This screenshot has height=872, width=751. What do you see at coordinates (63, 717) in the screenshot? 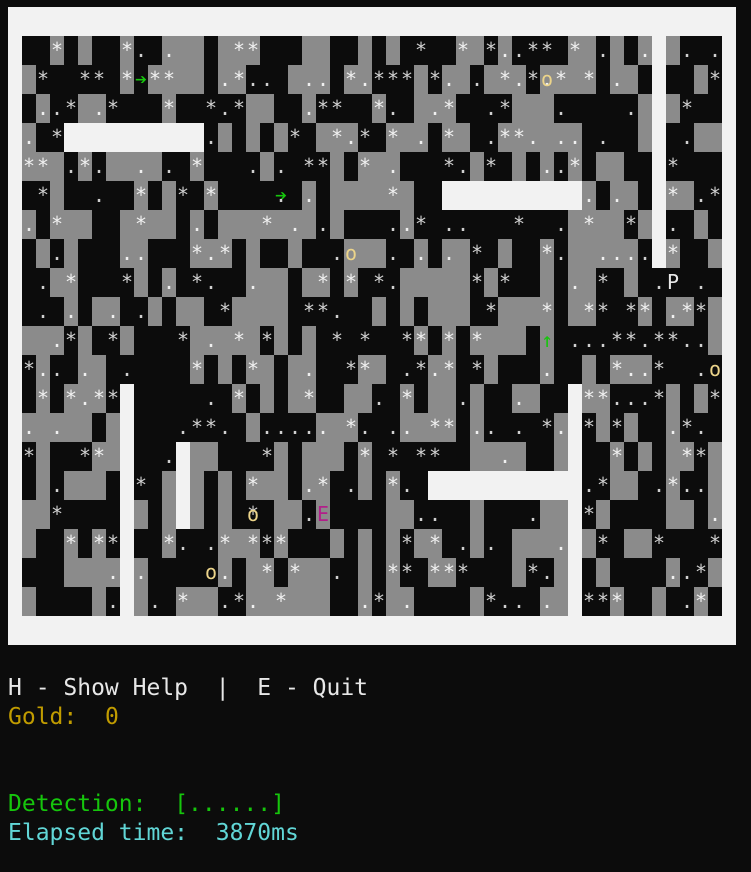
I see `gold-status: Gold: 0` at bounding box center [63, 717].